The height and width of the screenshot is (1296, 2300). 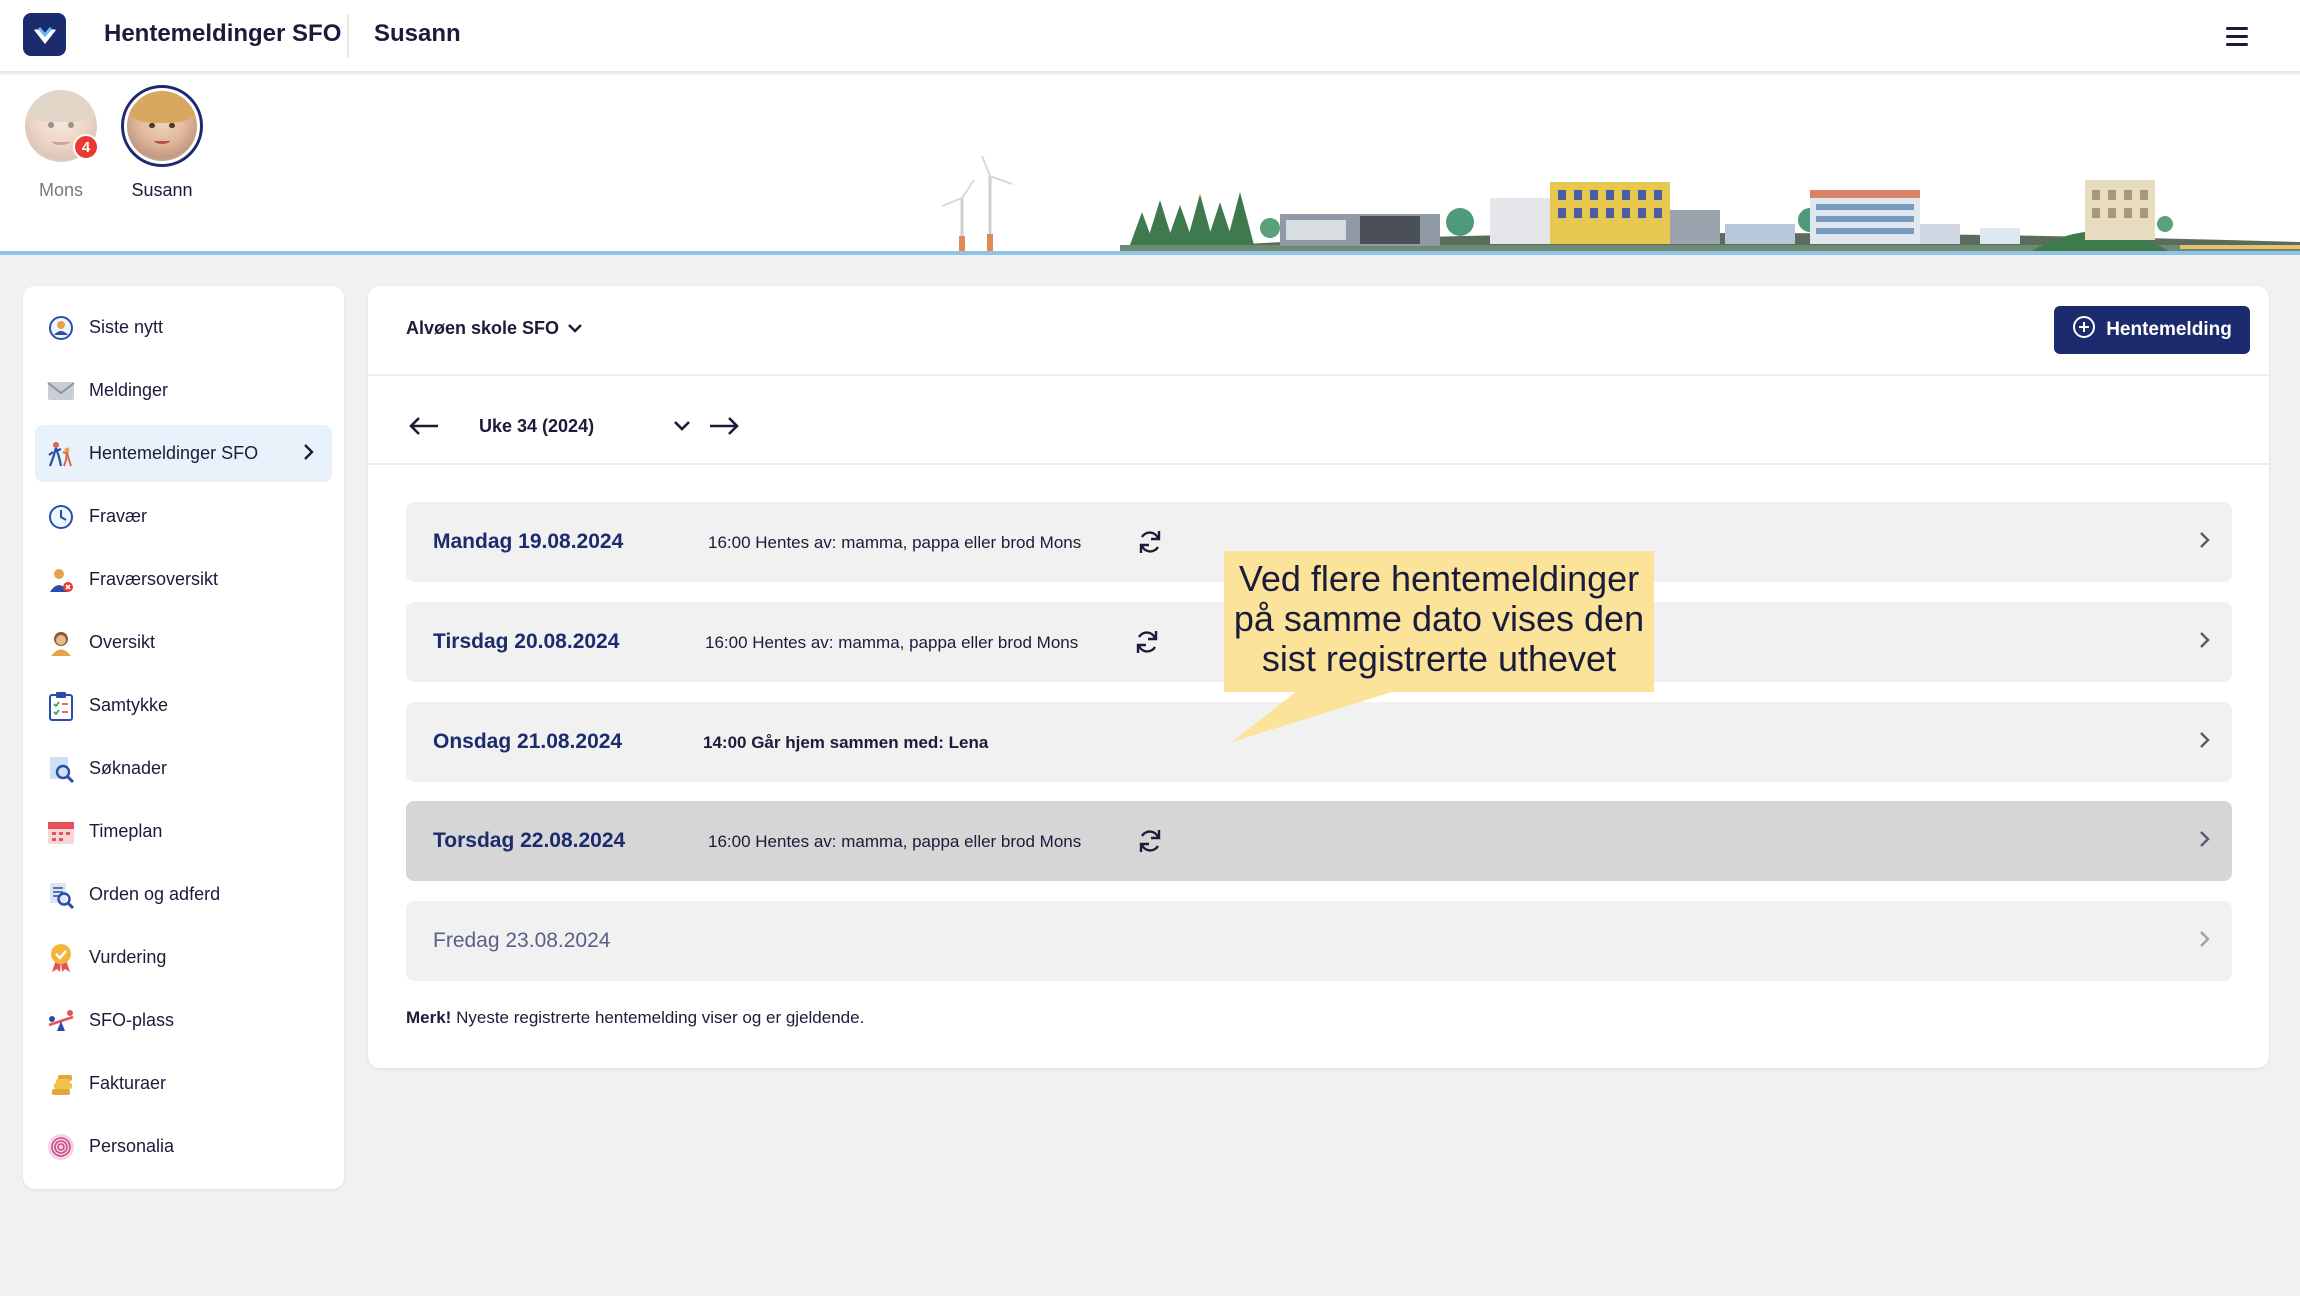 I want to click on pickup-icon, so click(x=61, y=454).